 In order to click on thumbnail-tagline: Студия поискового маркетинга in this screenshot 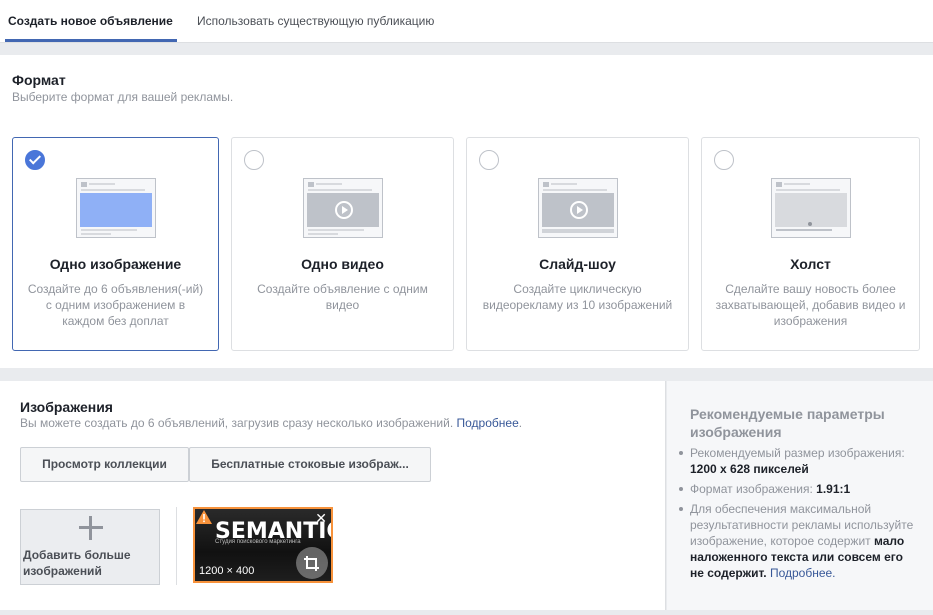, I will do `click(258, 542)`.